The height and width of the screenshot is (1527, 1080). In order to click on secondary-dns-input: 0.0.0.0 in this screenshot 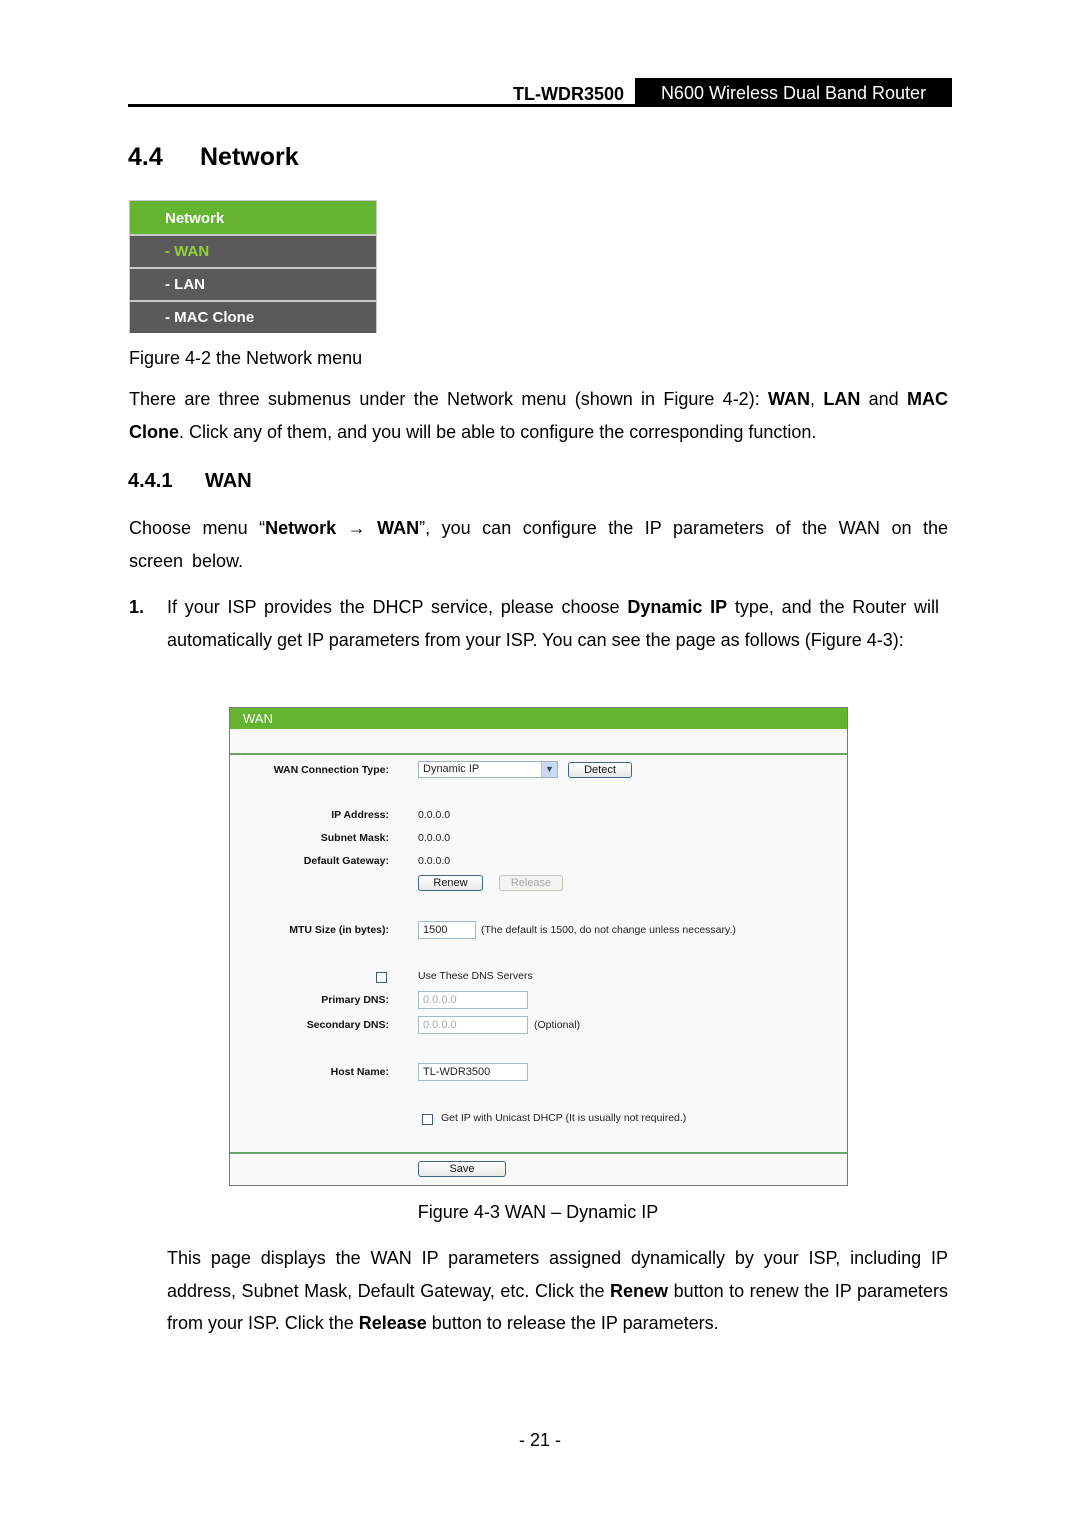, I will do `click(473, 1025)`.